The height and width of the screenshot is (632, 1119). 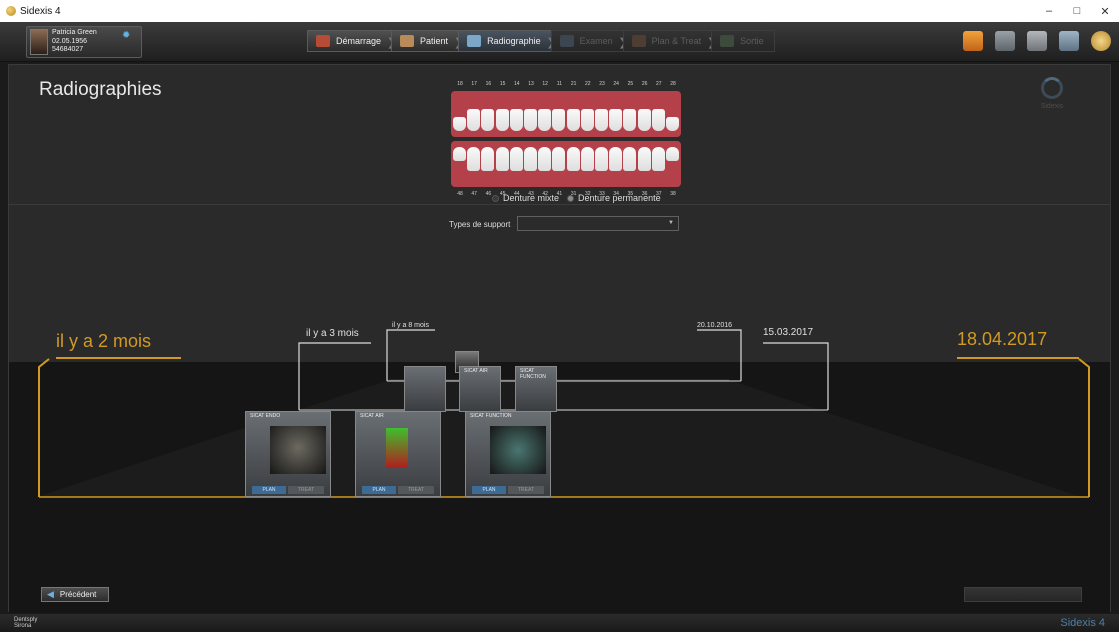 What do you see at coordinates (379, 490) in the screenshot?
I see `air-plan-button: PLAN` at bounding box center [379, 490].